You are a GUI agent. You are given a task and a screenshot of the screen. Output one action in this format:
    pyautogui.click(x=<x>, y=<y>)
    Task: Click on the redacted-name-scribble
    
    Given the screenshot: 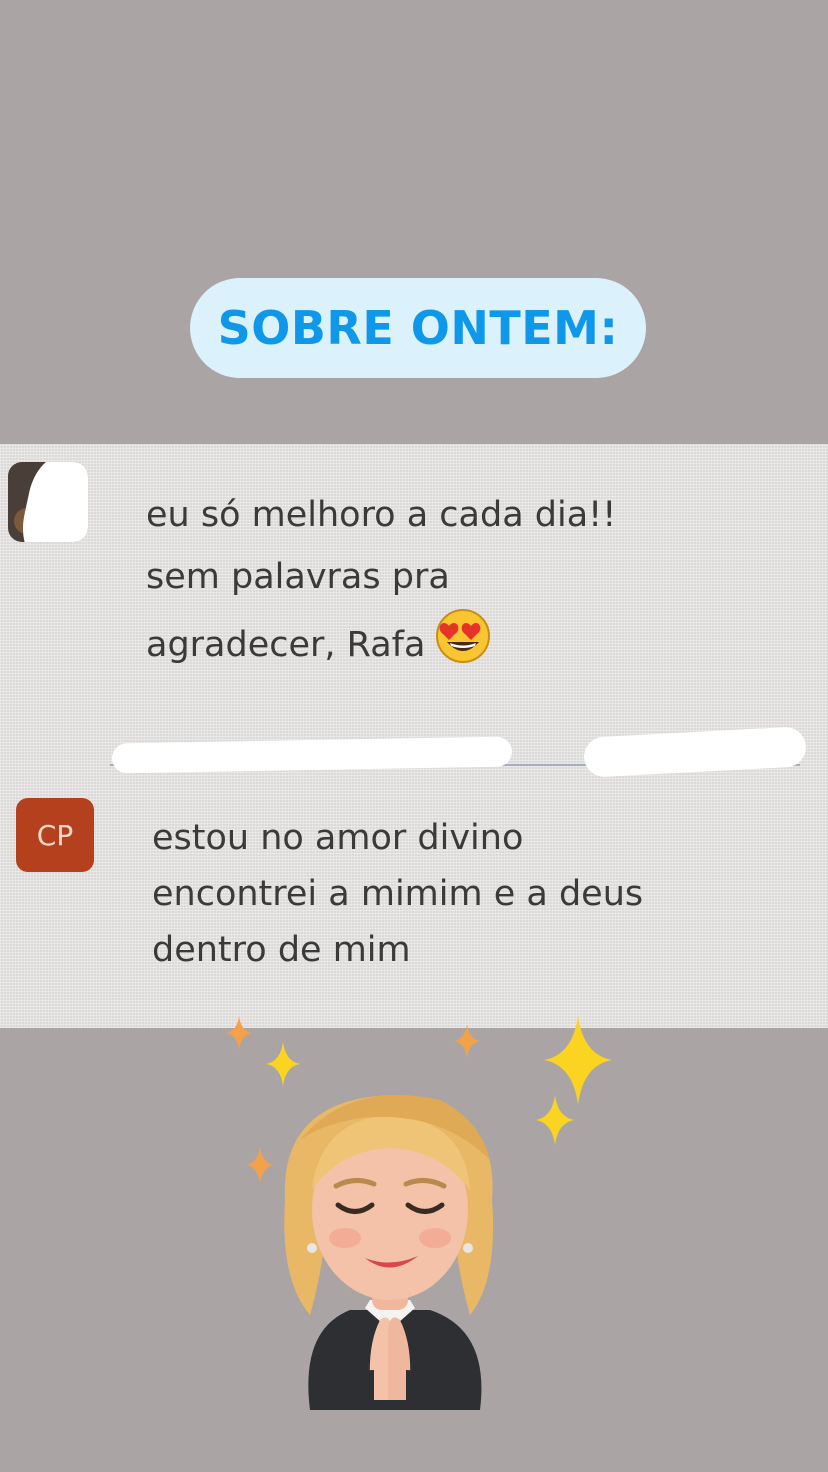 What is the action you would take?
    pyautogui.click(x=312, y=755)
    